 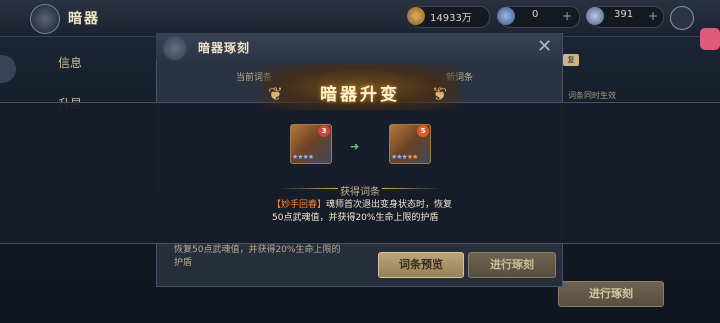 I want to click on crystal-value: 391, so click(x=624, y=14).